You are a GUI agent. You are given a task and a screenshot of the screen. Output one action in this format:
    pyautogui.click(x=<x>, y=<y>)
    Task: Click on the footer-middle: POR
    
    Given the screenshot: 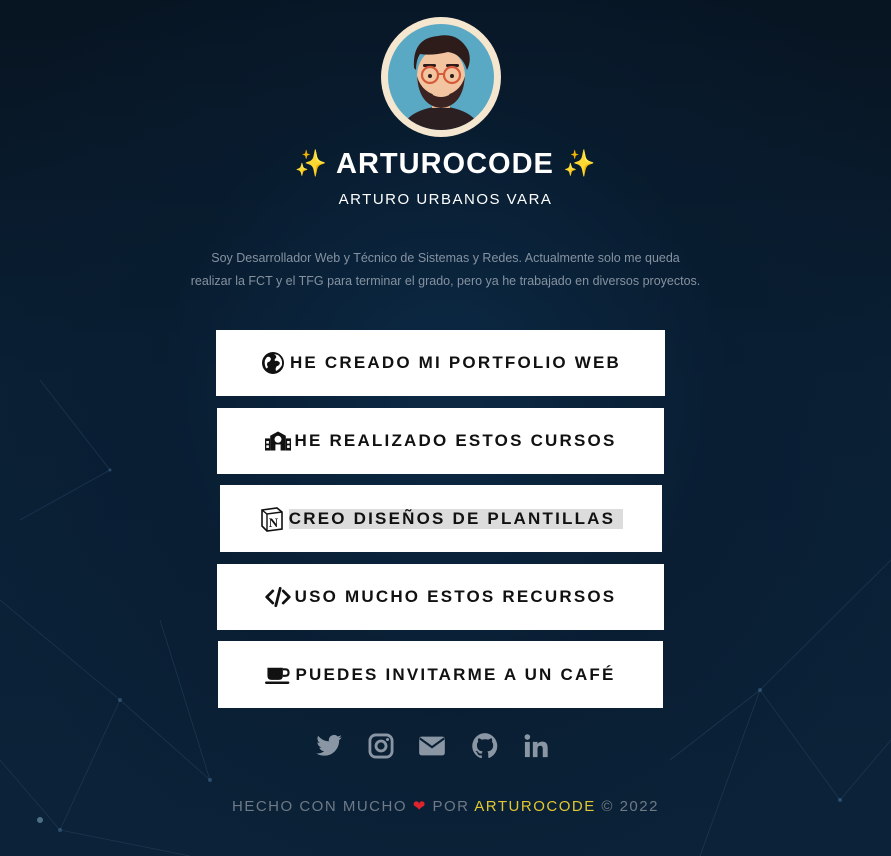 What is the action you would take?
    pyautogui.click(x=451, y=806)
    